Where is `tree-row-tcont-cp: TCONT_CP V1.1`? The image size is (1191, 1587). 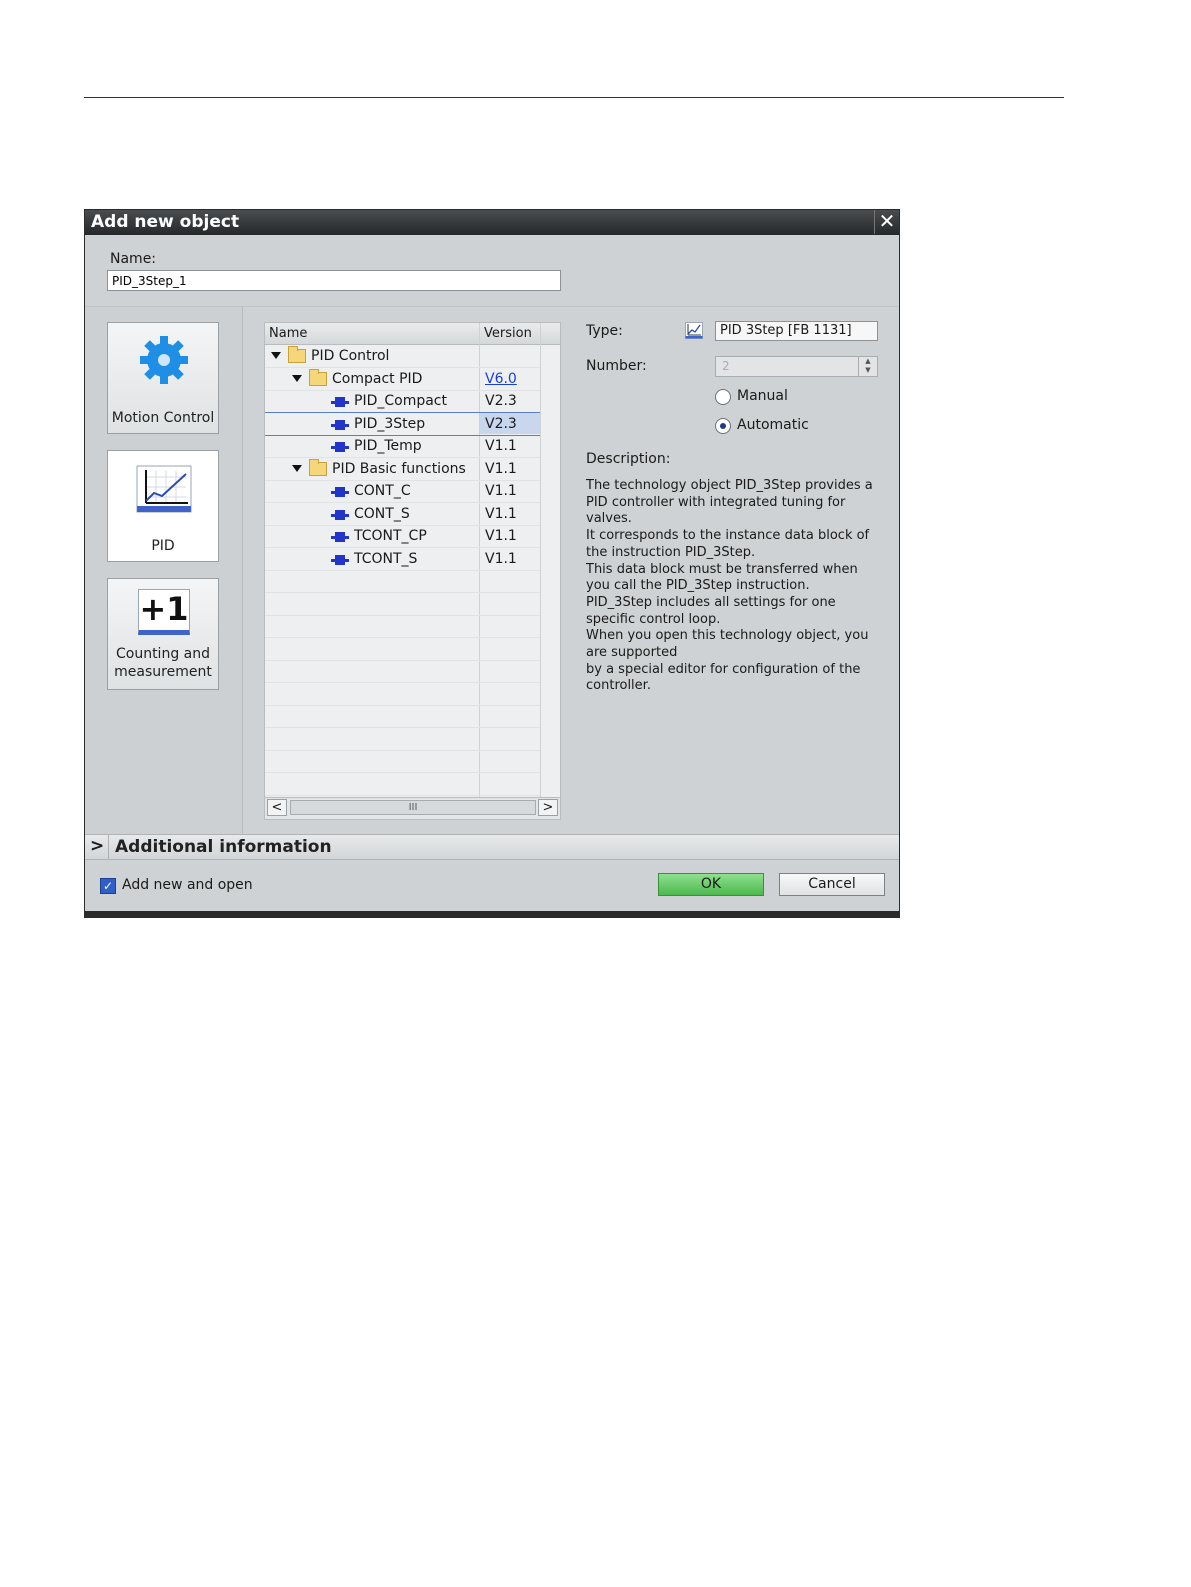 tree-row-tcont-cp: TCONT_CP V1.1 is located at coordinates (402, 536).